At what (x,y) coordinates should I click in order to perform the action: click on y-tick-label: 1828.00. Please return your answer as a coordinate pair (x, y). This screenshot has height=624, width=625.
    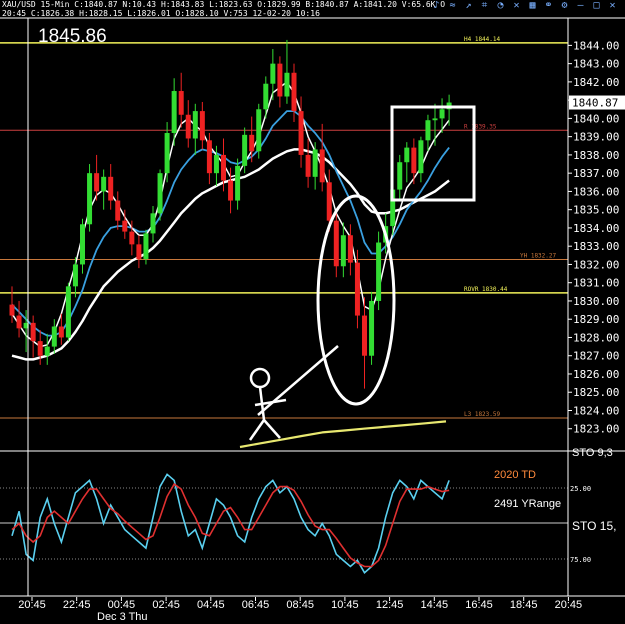
    Looking at the image, I should click on (596, 337).